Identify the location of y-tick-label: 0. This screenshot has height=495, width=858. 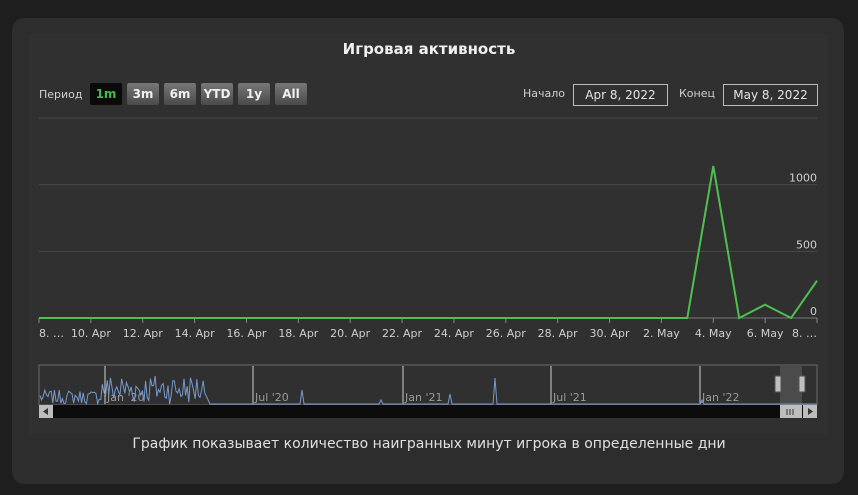
(813, 311).